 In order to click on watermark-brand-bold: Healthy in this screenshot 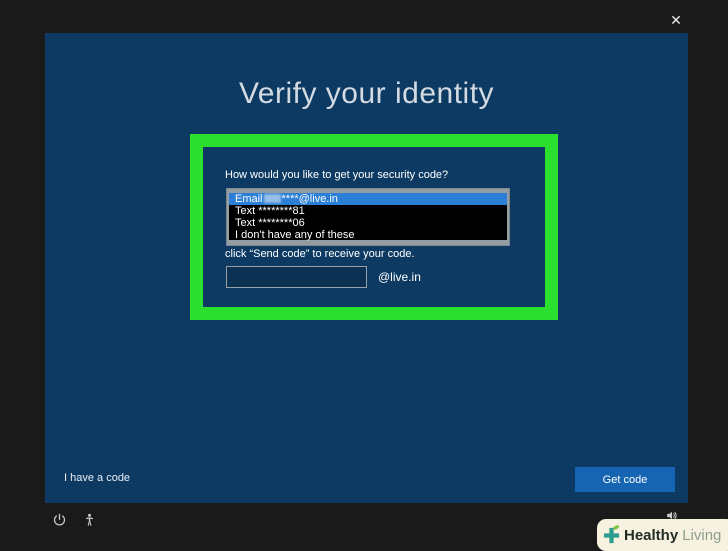, I will do `click(651, 535)`.